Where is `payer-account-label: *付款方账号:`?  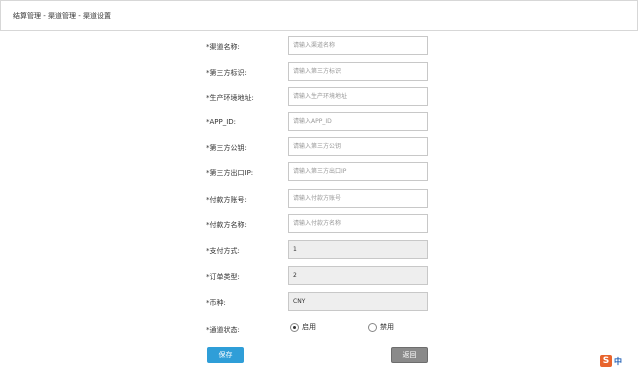 payer-account-label: *付款方账号: is located at coordinates (226, 200).